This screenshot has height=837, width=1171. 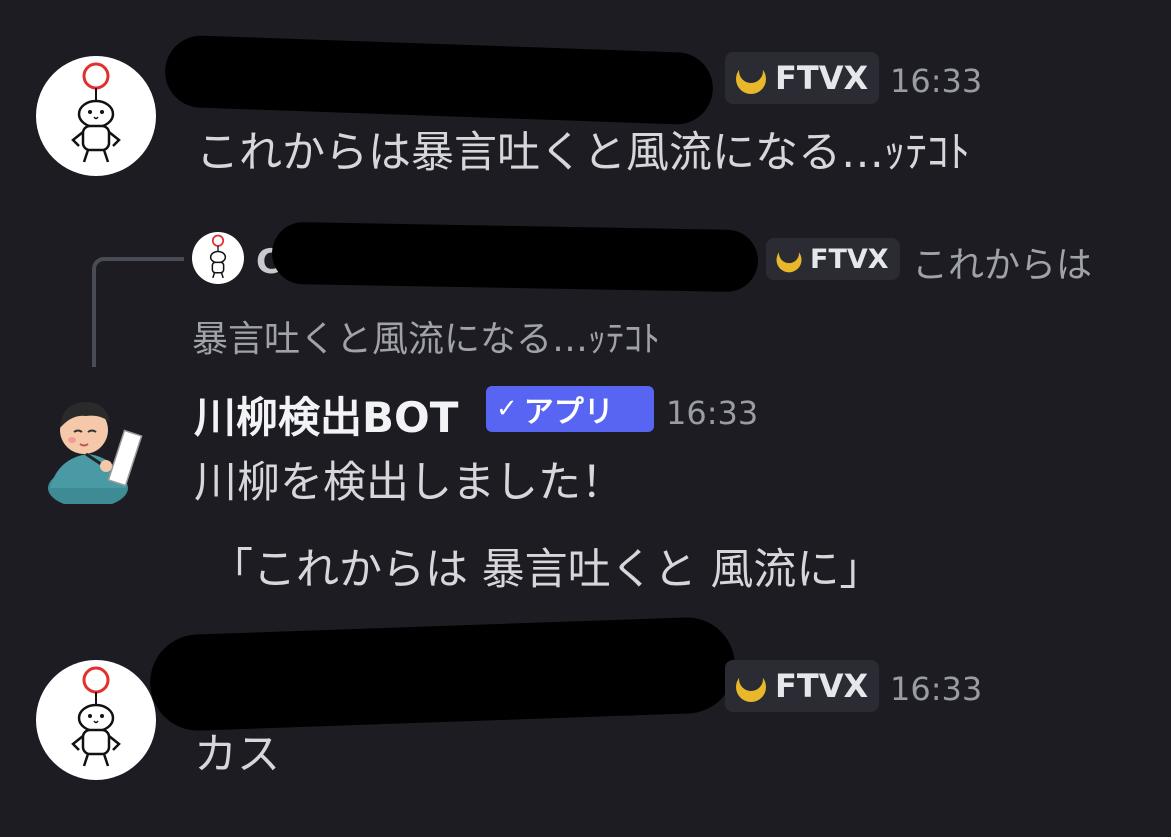 I want to click on reply-clan-tag-label: FTVX, so click(x=849, y=259).